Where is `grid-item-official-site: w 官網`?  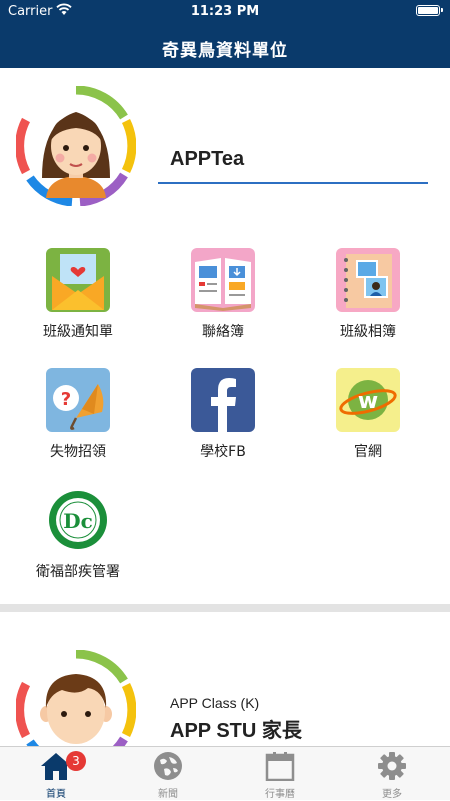 grid-item-official-site: w 官網 is located at coordinates (368, 414).